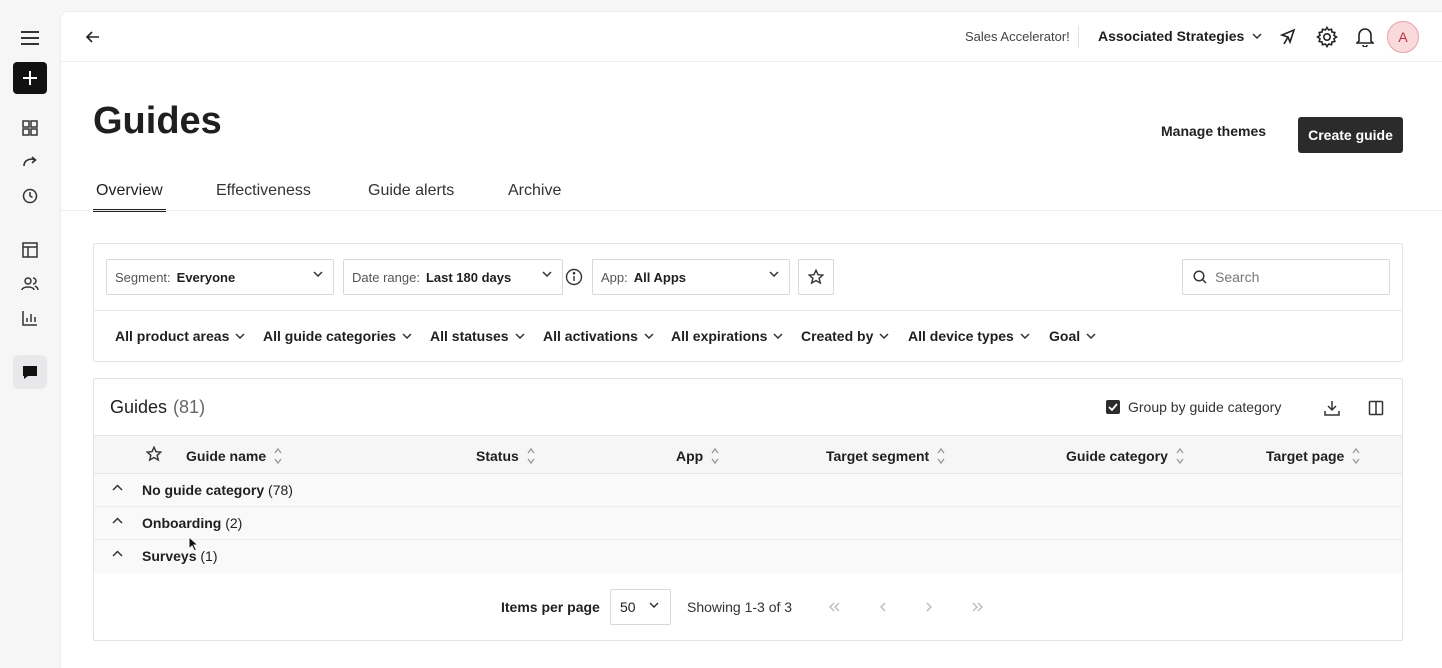  What do you see at coordinates (139, 407) in the screenshot?
I see `table-title-text: Guides` at bounding box center [139, 407].